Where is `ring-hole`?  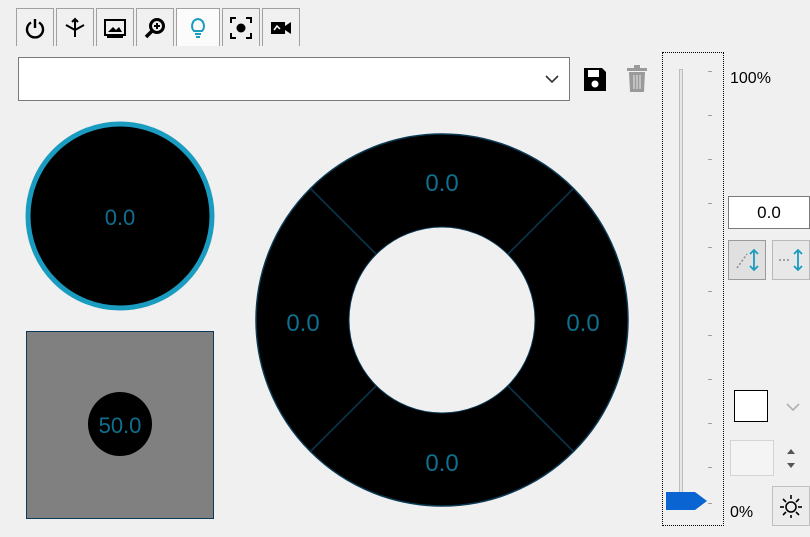
ring-hole is located at coordinates (442, 320).